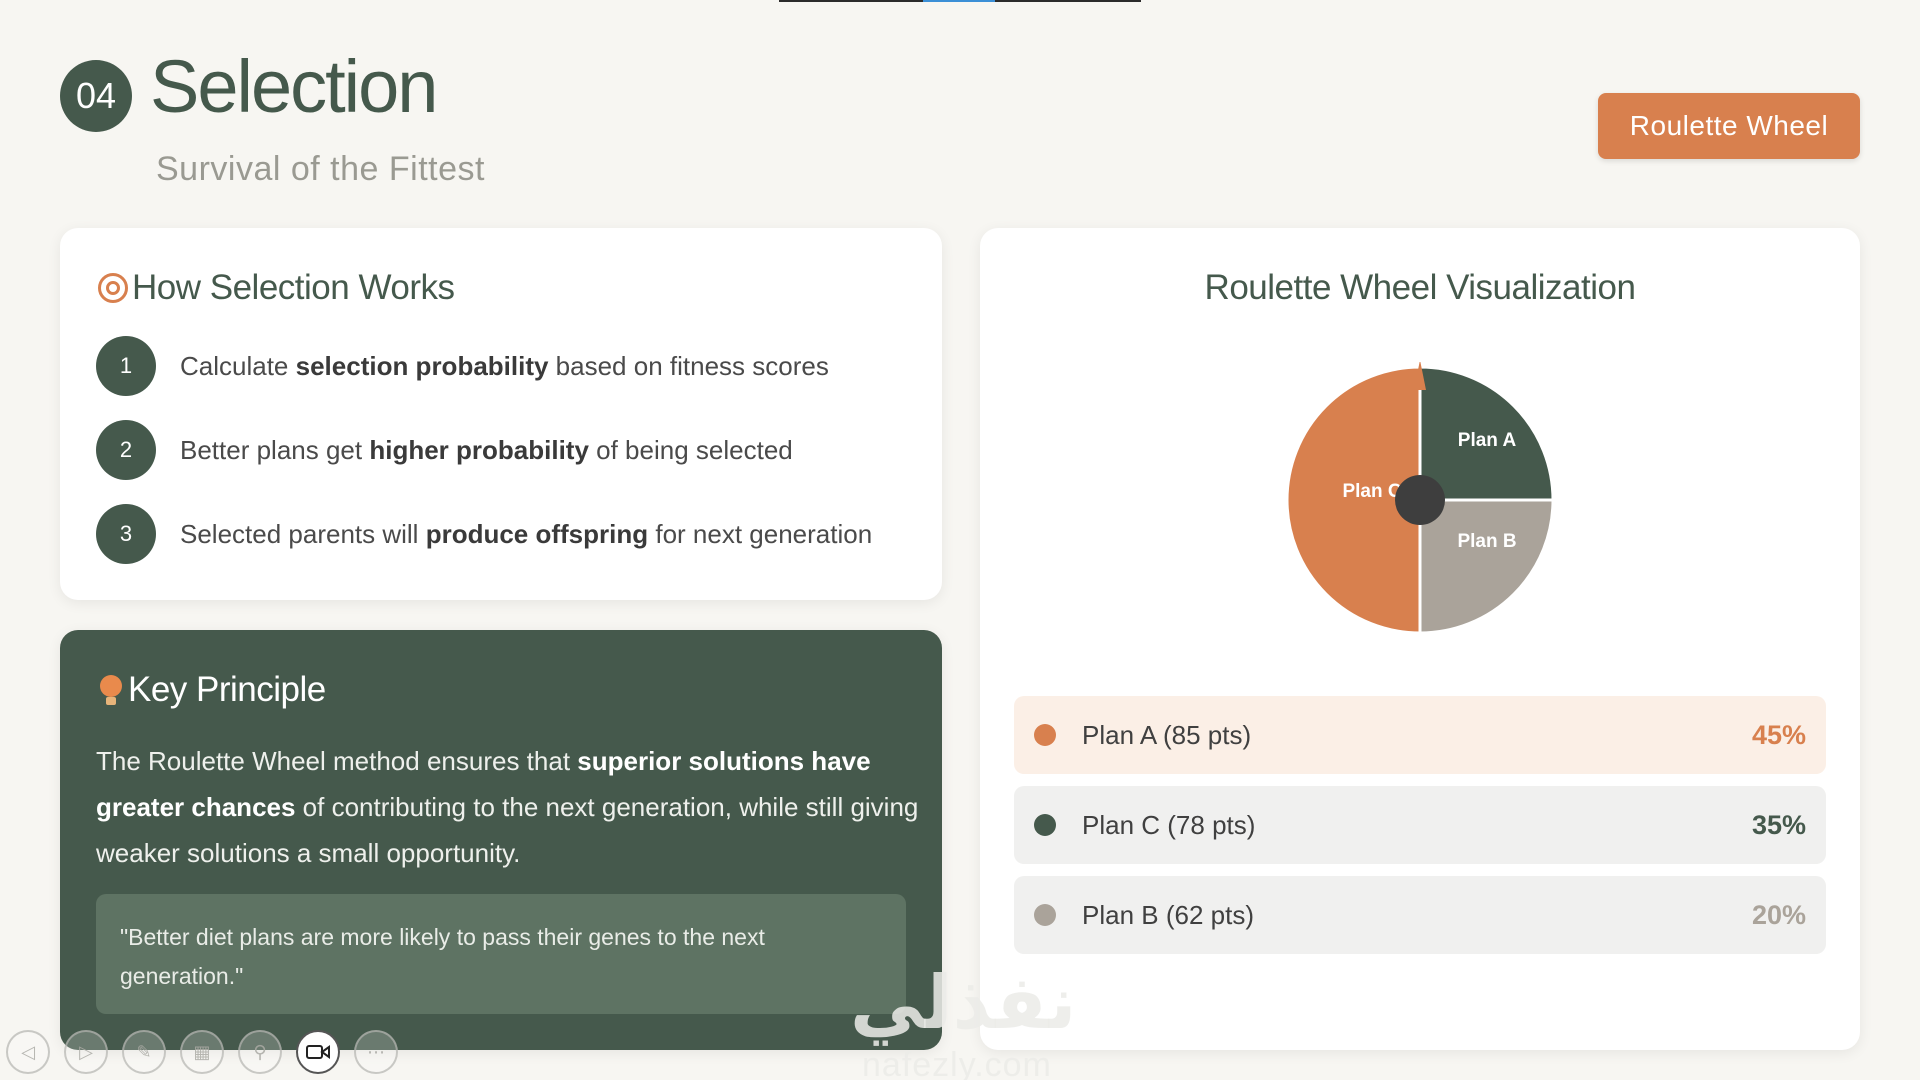 The height and width of the screenshot is (1080, 1920). I want to click on slides-grid-icon: ▦, so click(202, 1052).